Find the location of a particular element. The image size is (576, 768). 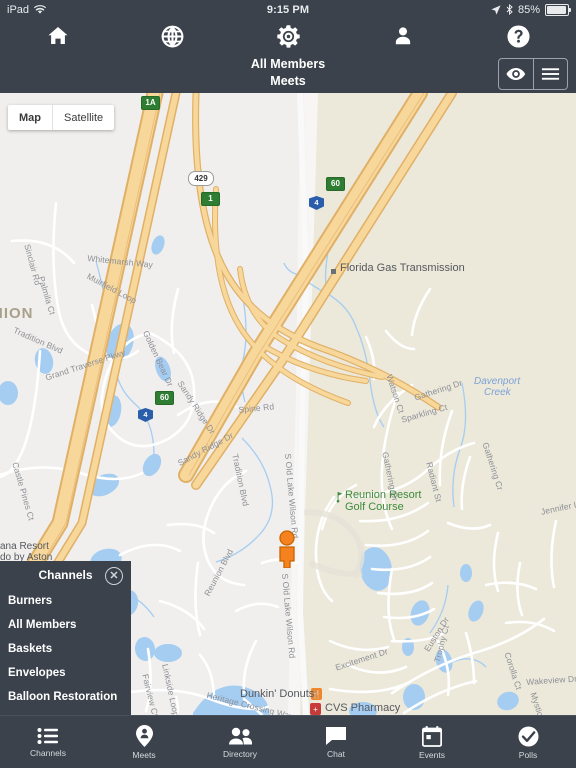

golf-icon is located at coordinates (339, 497).